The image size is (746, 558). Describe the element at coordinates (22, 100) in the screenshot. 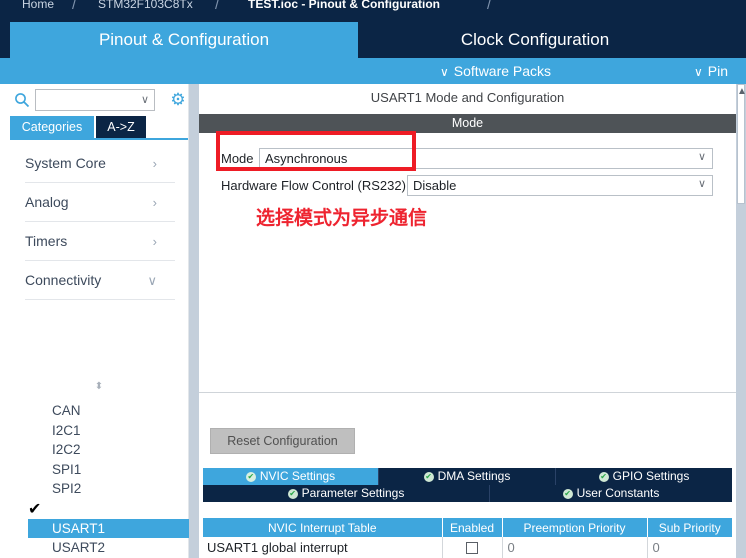

I see `search-icon` at that location.